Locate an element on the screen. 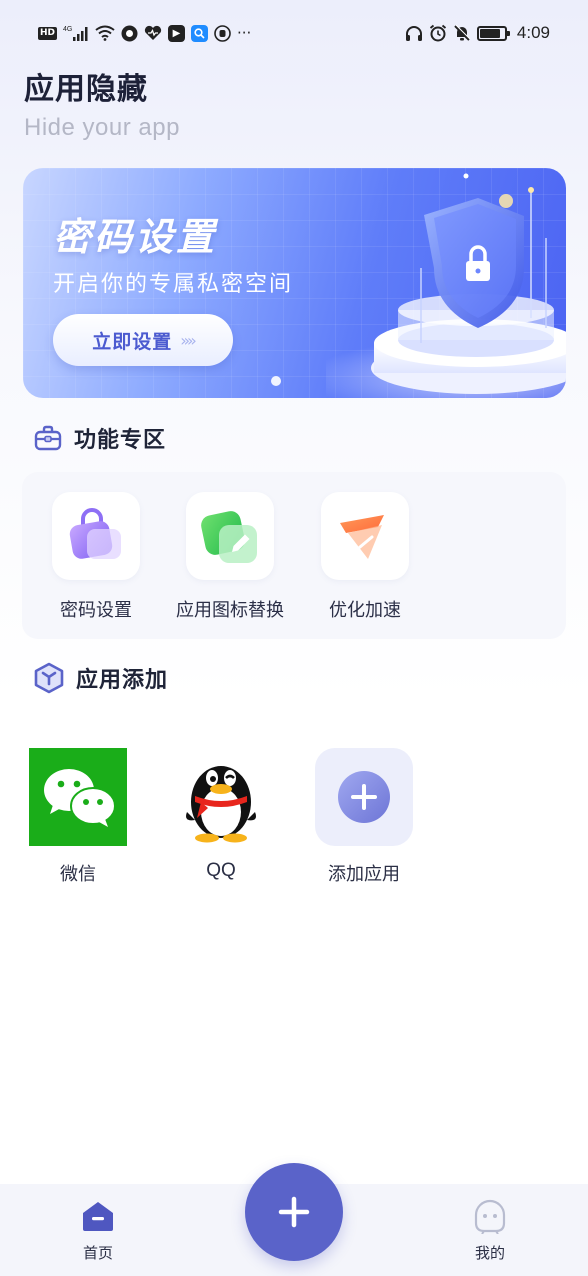 This screenshot has height=1276, width=588. page-title: 应用隐藏 is located at coordinates (86, 89).